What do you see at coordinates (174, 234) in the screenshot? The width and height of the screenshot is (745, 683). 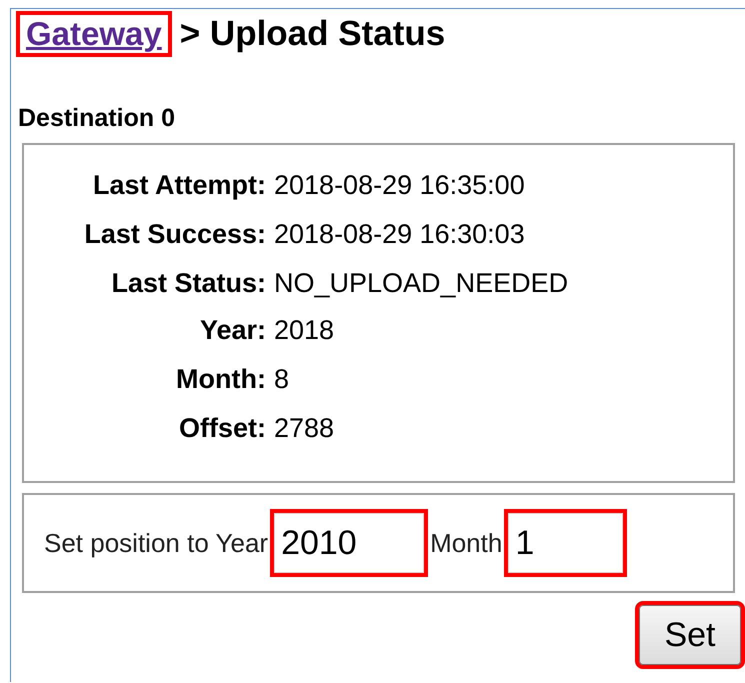 I see `field-label: Last Success:` at bounding box center [174, 234].